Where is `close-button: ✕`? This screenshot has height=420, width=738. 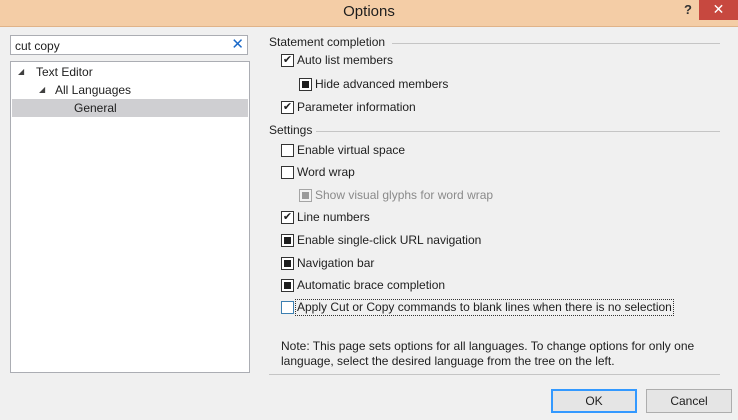 close-button: ✕ is located at coordinates (718, 10).